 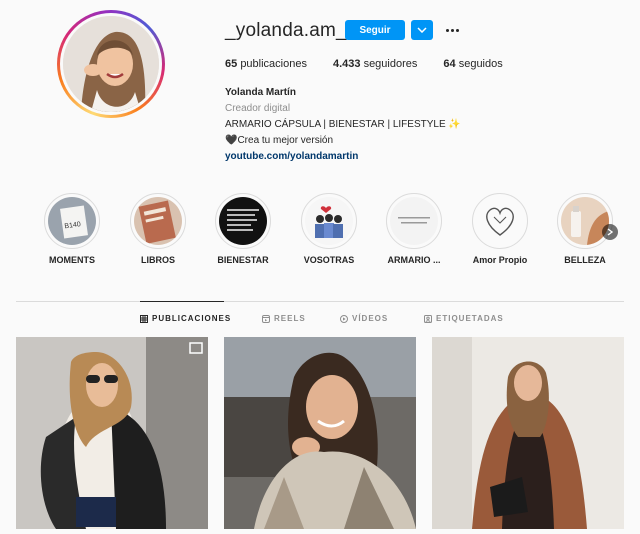 I want to click on chevron-right-icon, so click(x=610, y=232).